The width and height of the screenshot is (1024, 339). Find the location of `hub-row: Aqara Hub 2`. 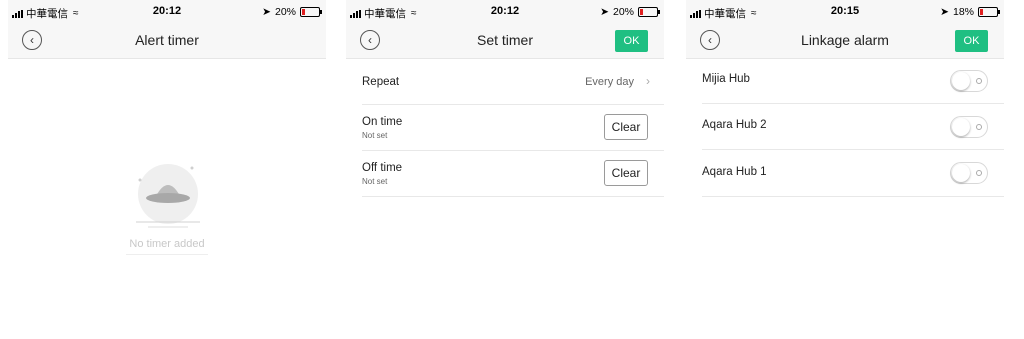

hub-row: Aqara Hub 2 is located at coordinates (853, 127).